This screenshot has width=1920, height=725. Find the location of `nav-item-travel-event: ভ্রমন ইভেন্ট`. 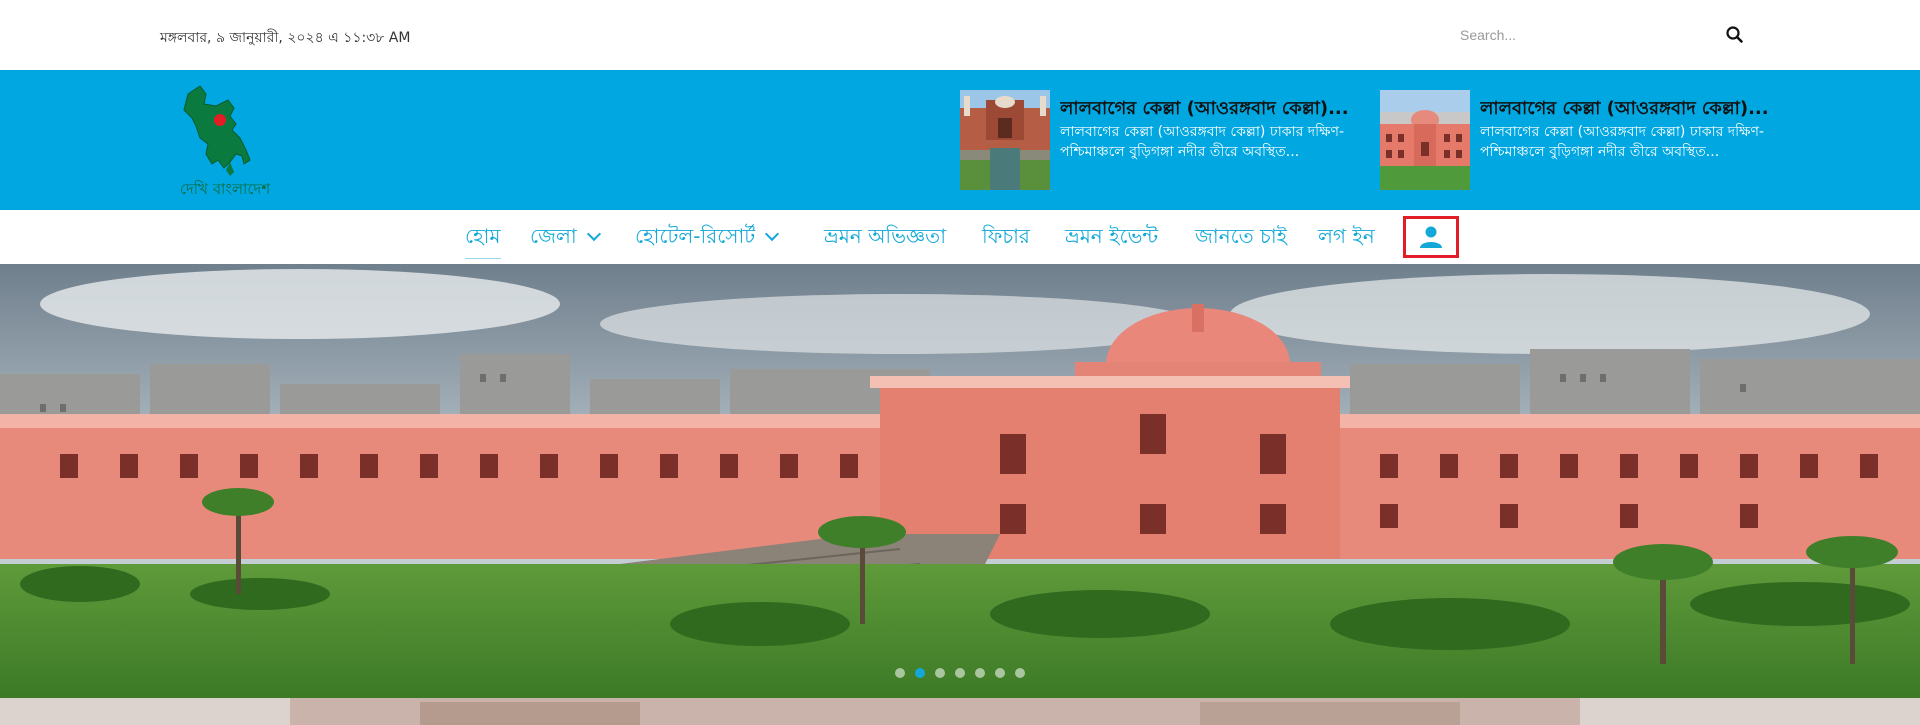

nav-item-travel-event: ভ্রমন ইভেন্ট is located at coordinates (1111, 238).